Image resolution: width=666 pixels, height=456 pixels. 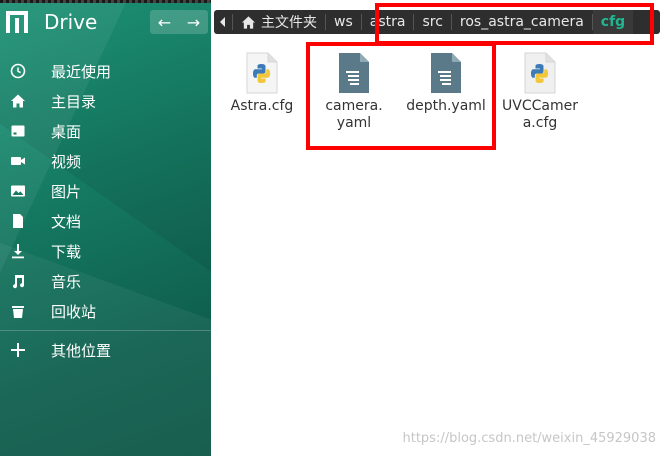 I want to click on breadcrumb-label: ws, so click(x=343, y=22).